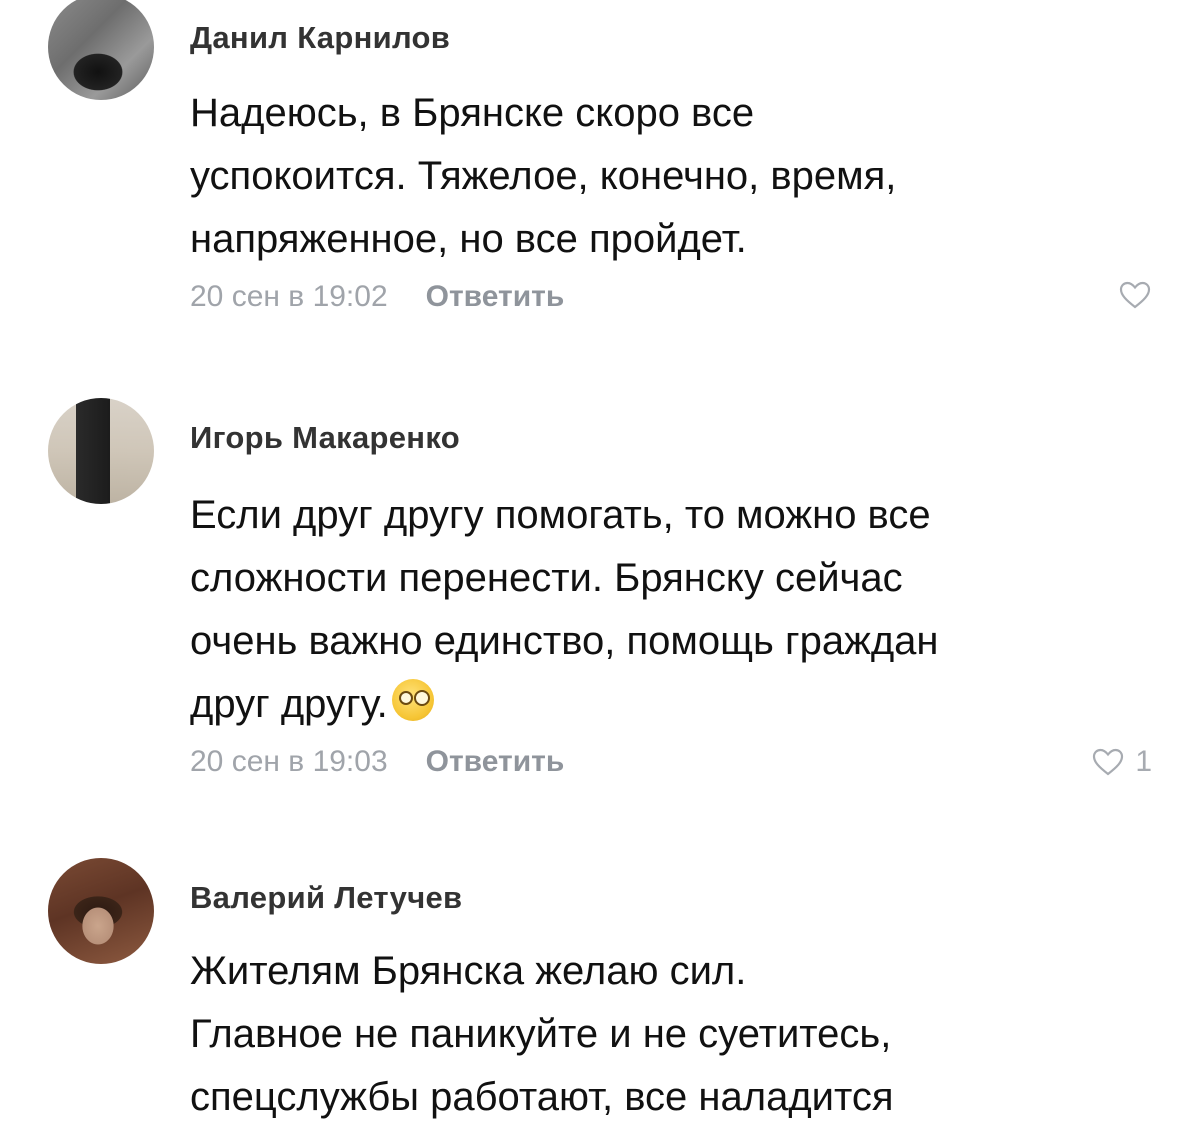 The image size is (1200, 1129). Describe the element at coordinates (680, 704) in the screenshot. I see `comment-text-line-last: друг другу.` at that location.